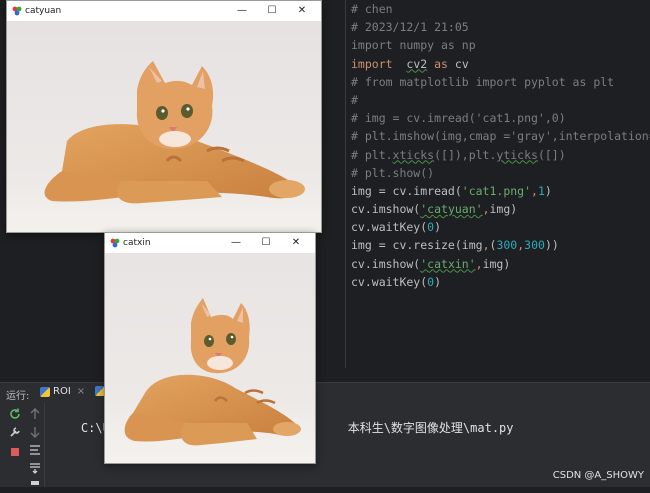 Image resolution: width=650 pixels, height=493 pixels. What do you see at coordinates (164, 11) in the screenshot?
I see `catyuan-titlebar: catyuan — ☐ ✕` at bounding box center [164, 11].